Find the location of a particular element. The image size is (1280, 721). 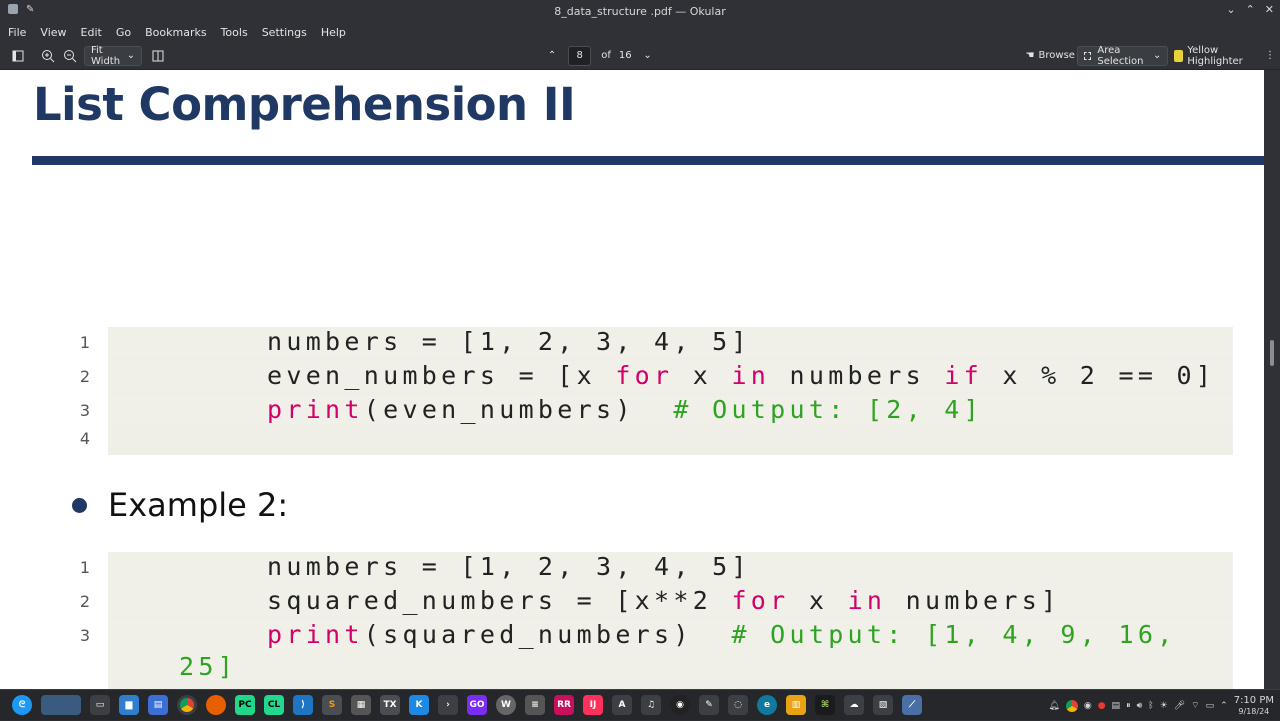

tray-red-icon: ● is located at coordinates (1102, 706).